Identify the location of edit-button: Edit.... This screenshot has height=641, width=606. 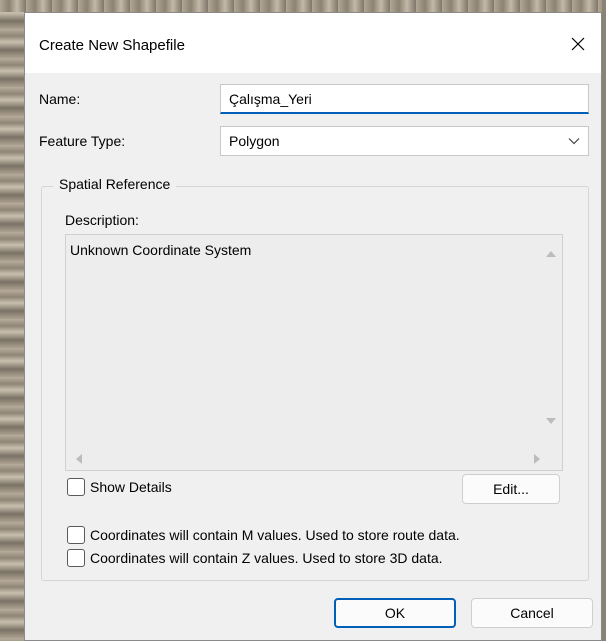
(511, 489).